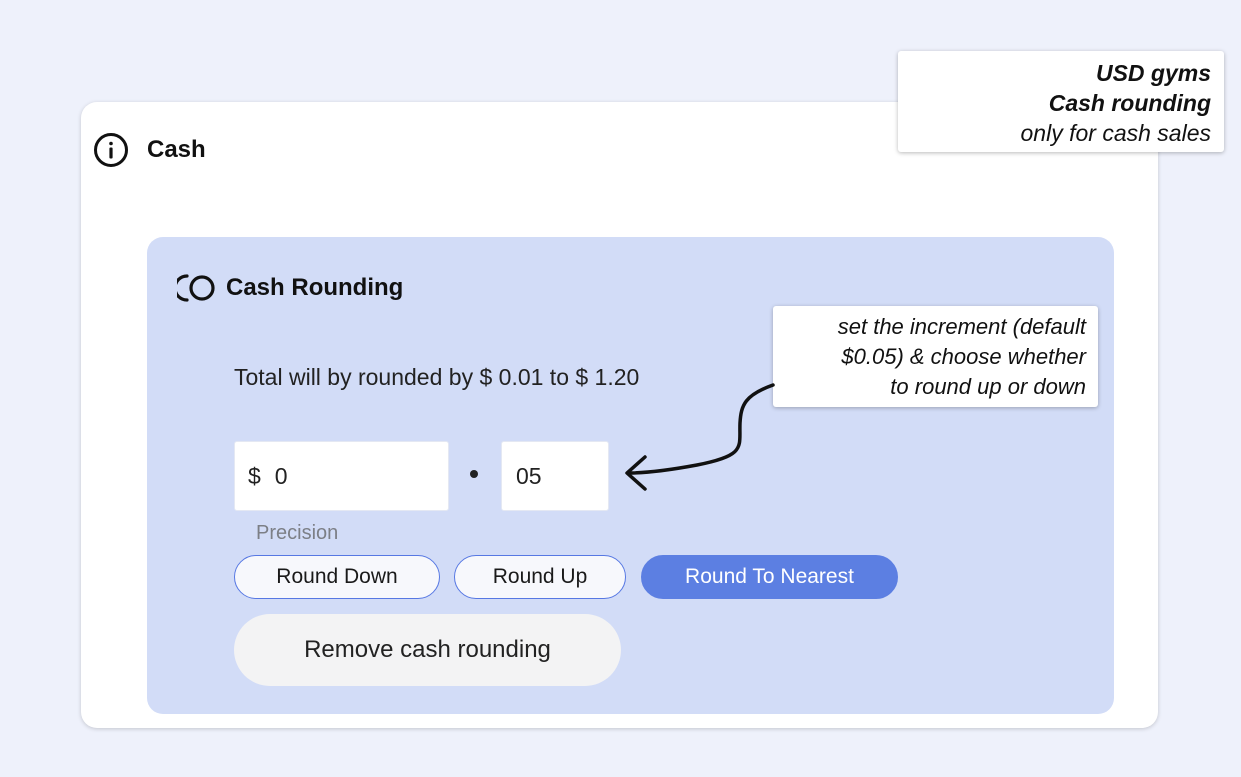  What do you see at coordinates (474, 474) in the screenshot?
I see `decimal-separator` at bounding box center [474, 474].